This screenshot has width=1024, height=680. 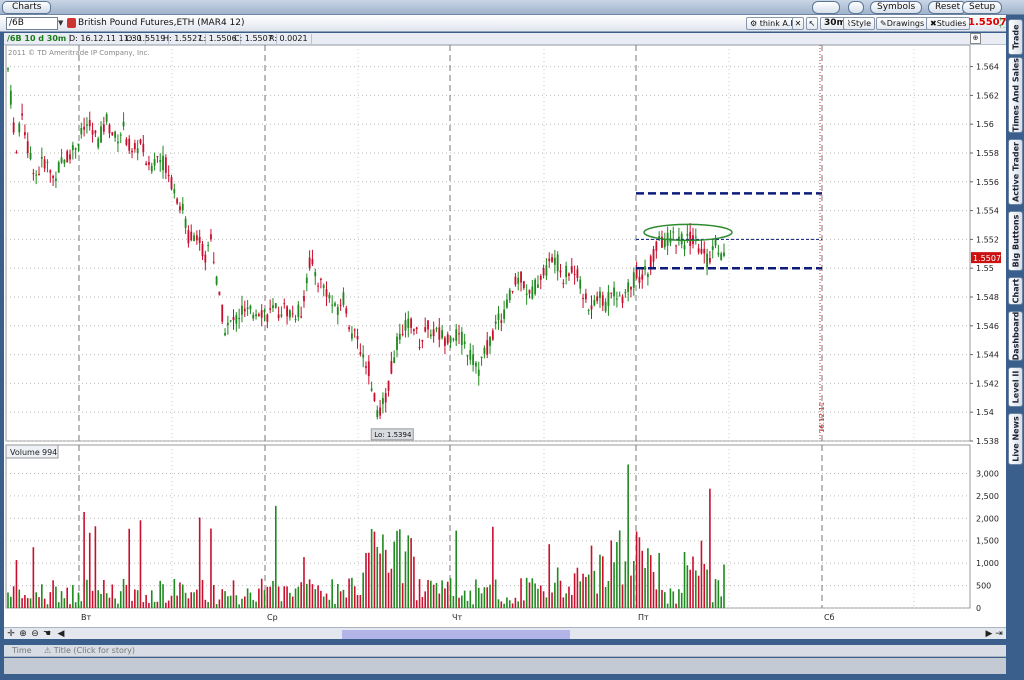 What do you see at coordinates (456, 634) in the screenshot?
I see `scroll-thumb` at bounding box center [456, 634].